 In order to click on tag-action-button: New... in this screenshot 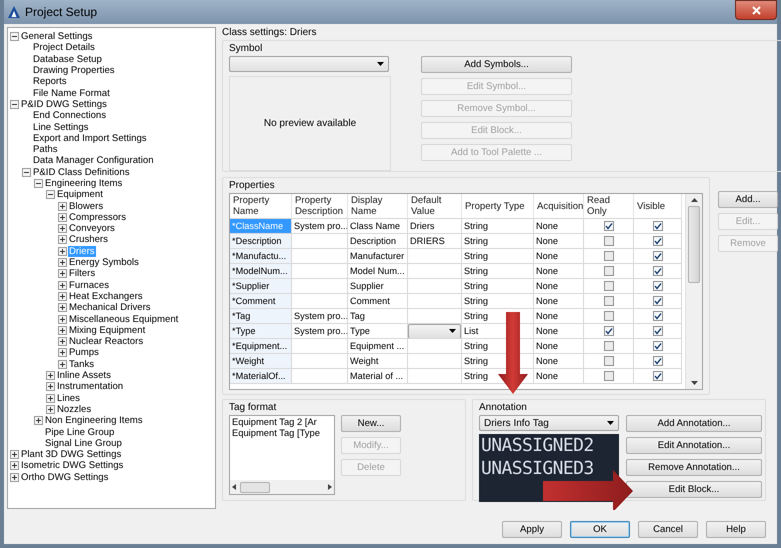, I will do `click(371, 423)`.